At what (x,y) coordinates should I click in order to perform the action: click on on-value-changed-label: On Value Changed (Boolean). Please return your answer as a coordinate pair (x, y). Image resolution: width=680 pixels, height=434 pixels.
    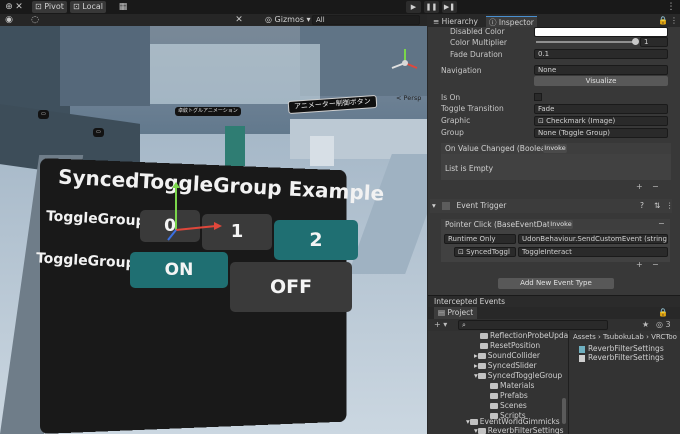
    Looking at the image, I should click on (499, 148).